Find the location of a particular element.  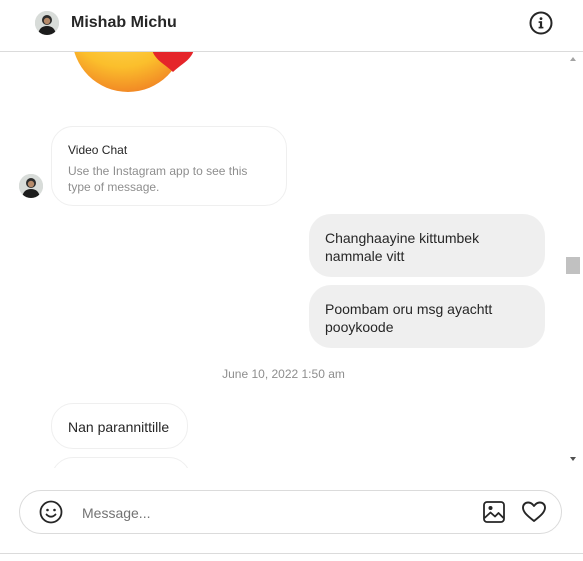

contact-name: Mishab Michu is located at coordinates (124, 23).